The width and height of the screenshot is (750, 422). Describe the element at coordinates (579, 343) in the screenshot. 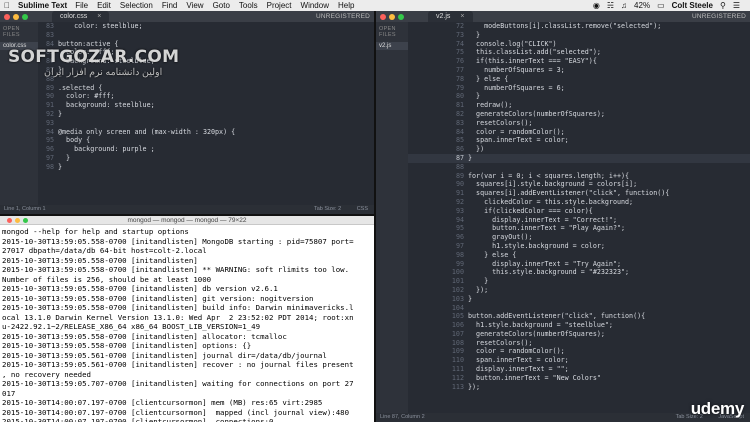

I see `code-line: 108 resetColors();` at that location.